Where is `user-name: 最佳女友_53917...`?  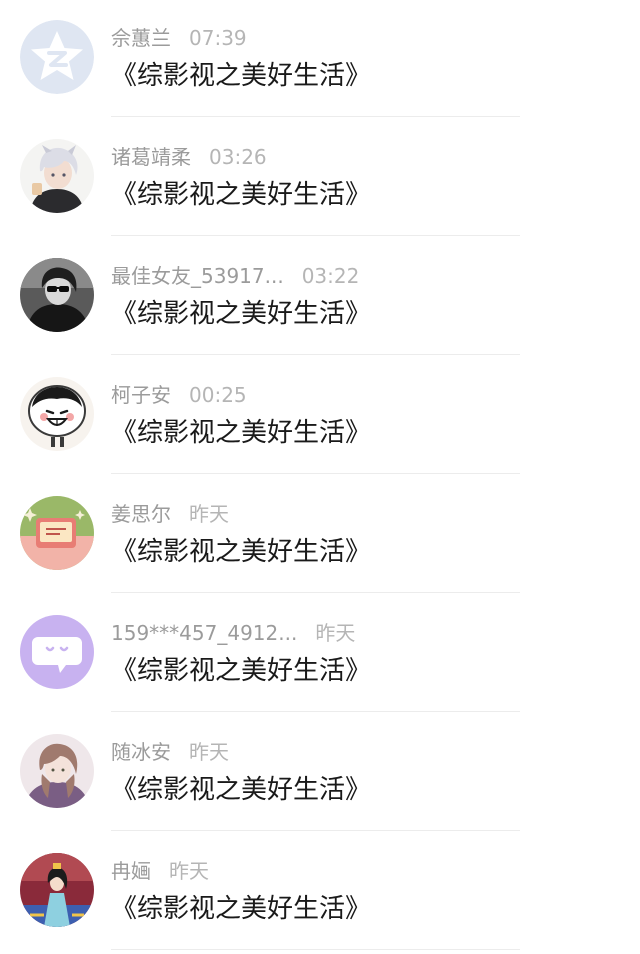
user-name: 最佳女友_53917... is located at coordinates (197, 276).